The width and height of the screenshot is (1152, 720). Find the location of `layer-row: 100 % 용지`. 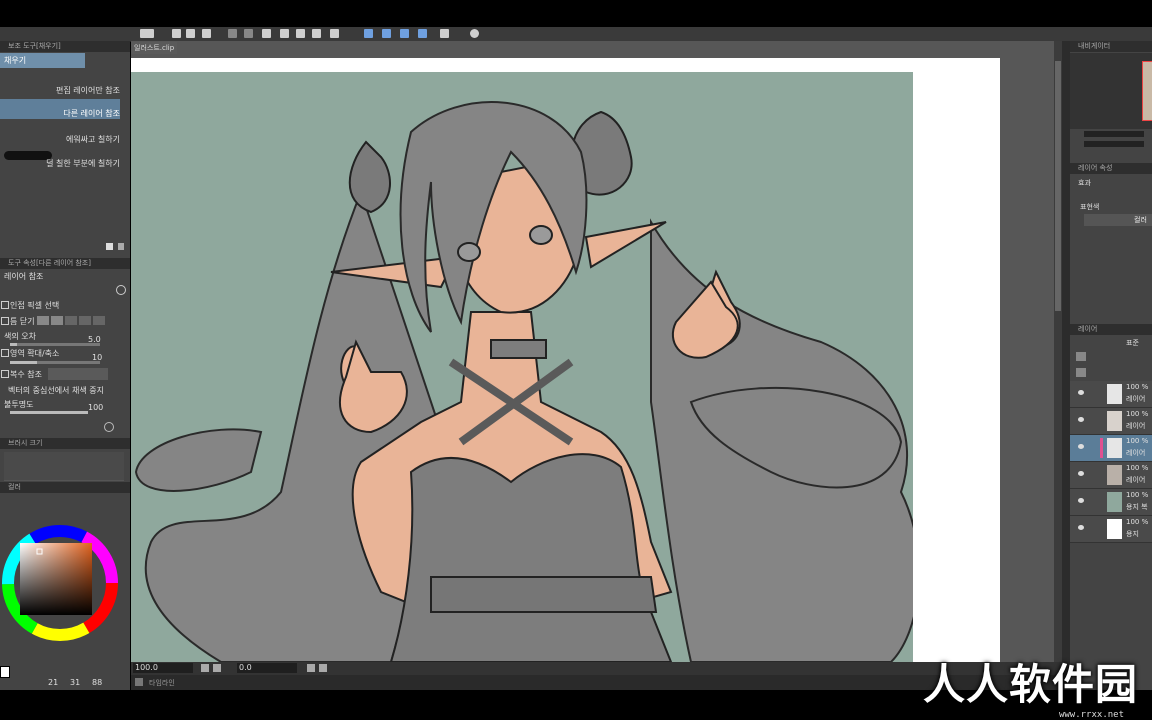

layer-row: 100 % 용지 is located at coordinates (1111, 529).